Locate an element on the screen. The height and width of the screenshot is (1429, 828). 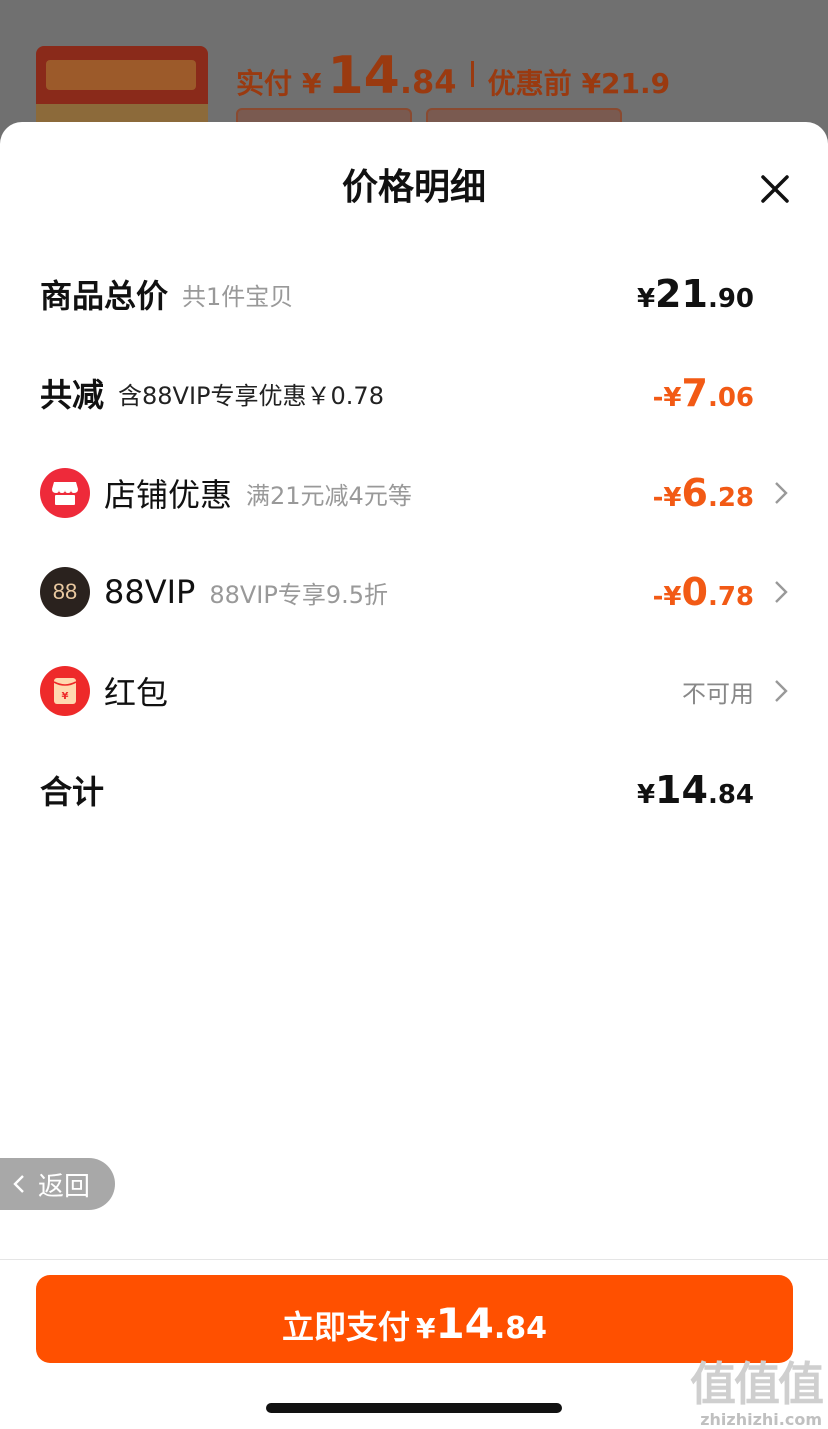
watermark-logo: 值值值 is located at coordinates (757, 1384).